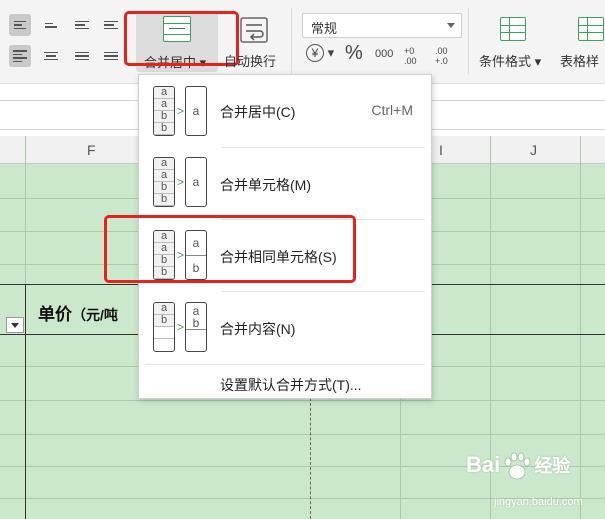 Image resolution: width=605 pixels, height=519 pixels. What do you see at coordinates (354, 53) in the screenshot?
I see `percent-format-button: %` at bounding box center [354, 53].